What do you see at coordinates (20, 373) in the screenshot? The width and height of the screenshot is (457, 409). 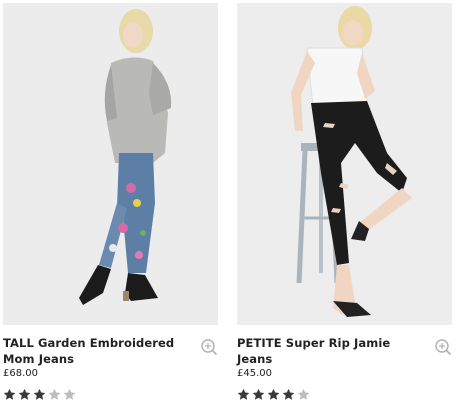 I see `product-price: £68.00` at bounding box center [20, 373].